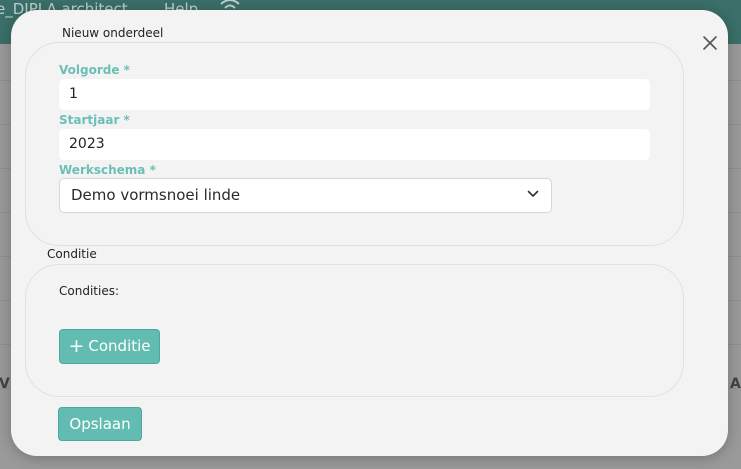 Image resolution: width=741 pixels, height=469 pixels. I want to click on volgorde-label: Volgorde *, so click(94, 70).